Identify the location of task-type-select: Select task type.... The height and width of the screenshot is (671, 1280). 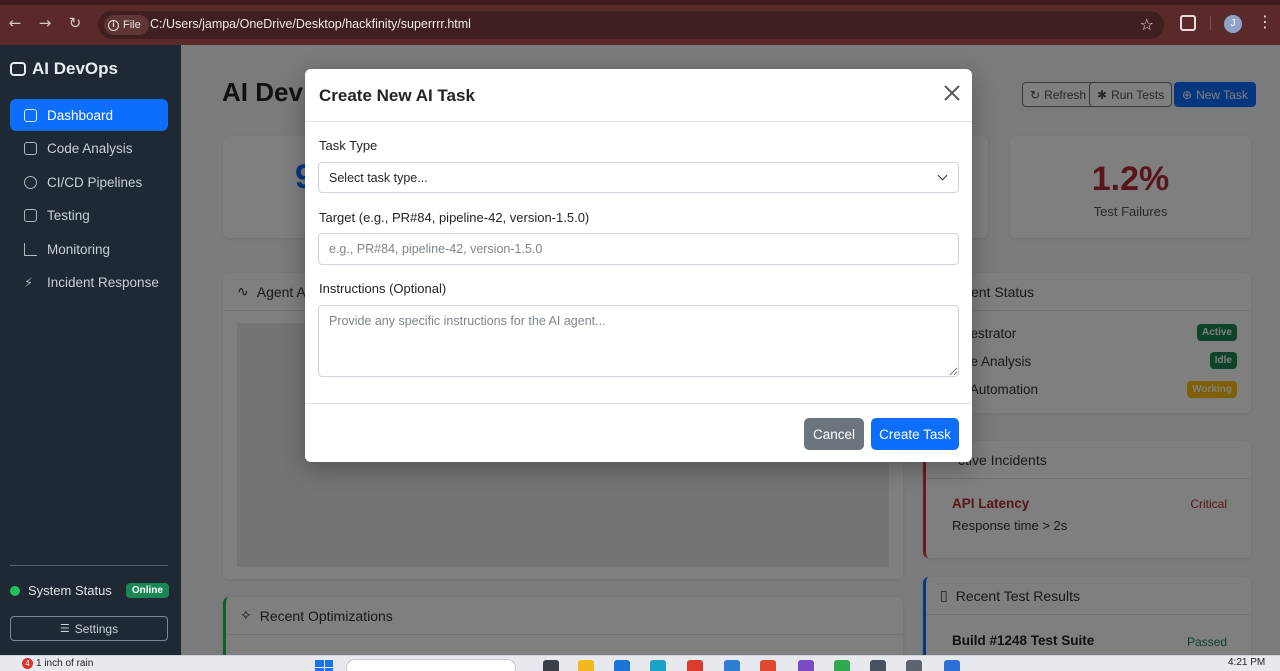
(638, 177).